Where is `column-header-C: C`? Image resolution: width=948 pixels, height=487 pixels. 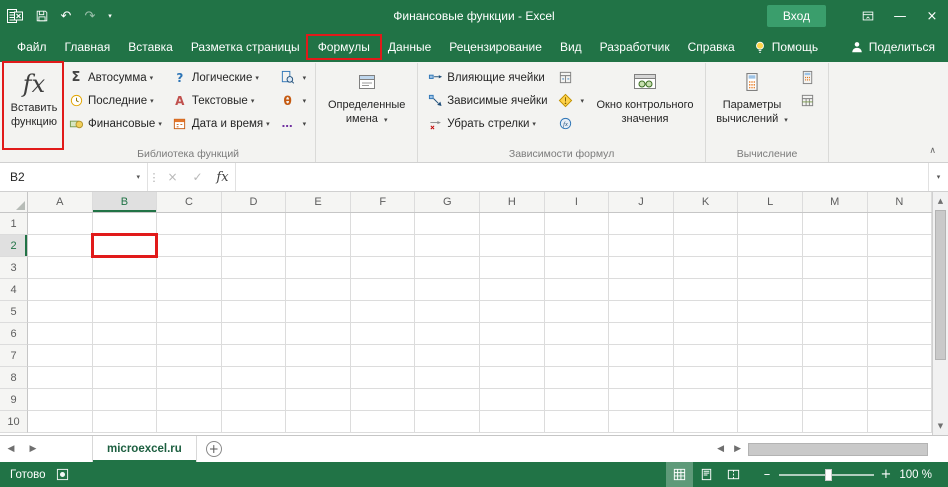
column-header-C: C is located at coordinates (189, 202).